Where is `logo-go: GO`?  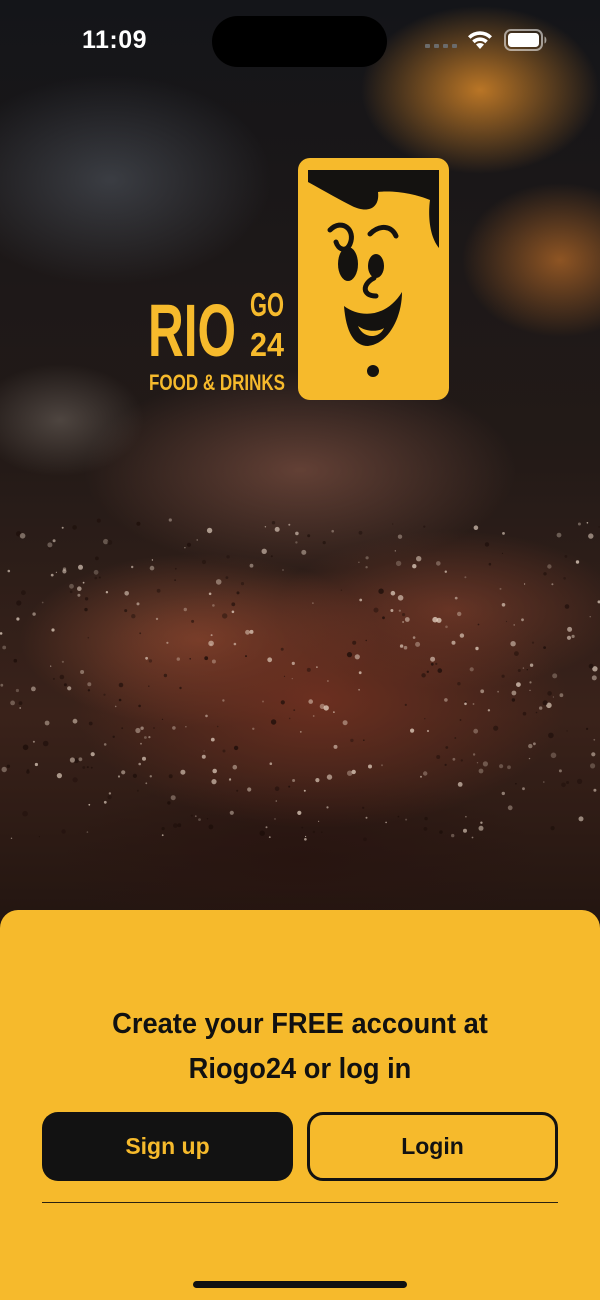 logo-go: GO is located at coordinates (267, 304).